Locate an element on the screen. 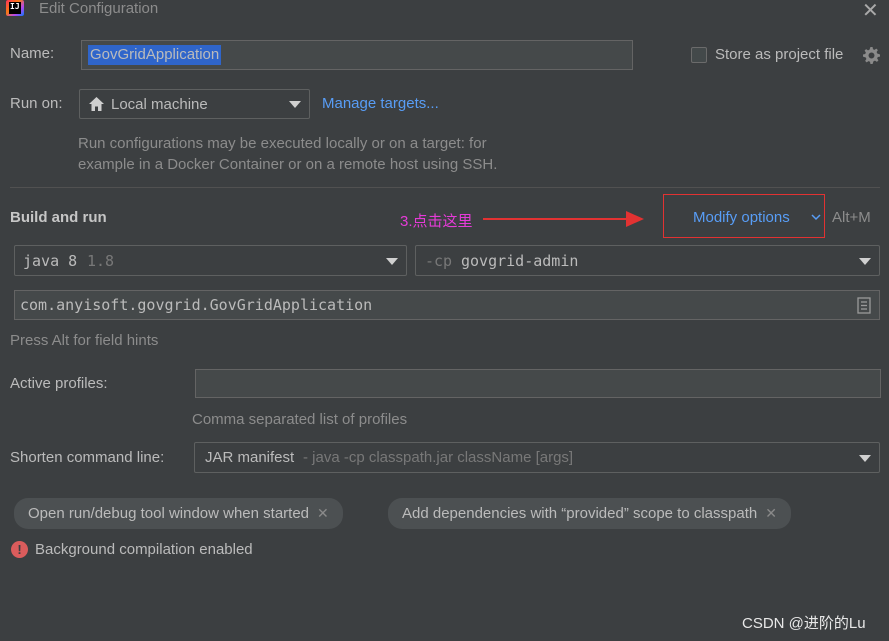  option-tag-open-tool-window: Open run/debug tool window when started ✕ is located at coordinates (178, 513).